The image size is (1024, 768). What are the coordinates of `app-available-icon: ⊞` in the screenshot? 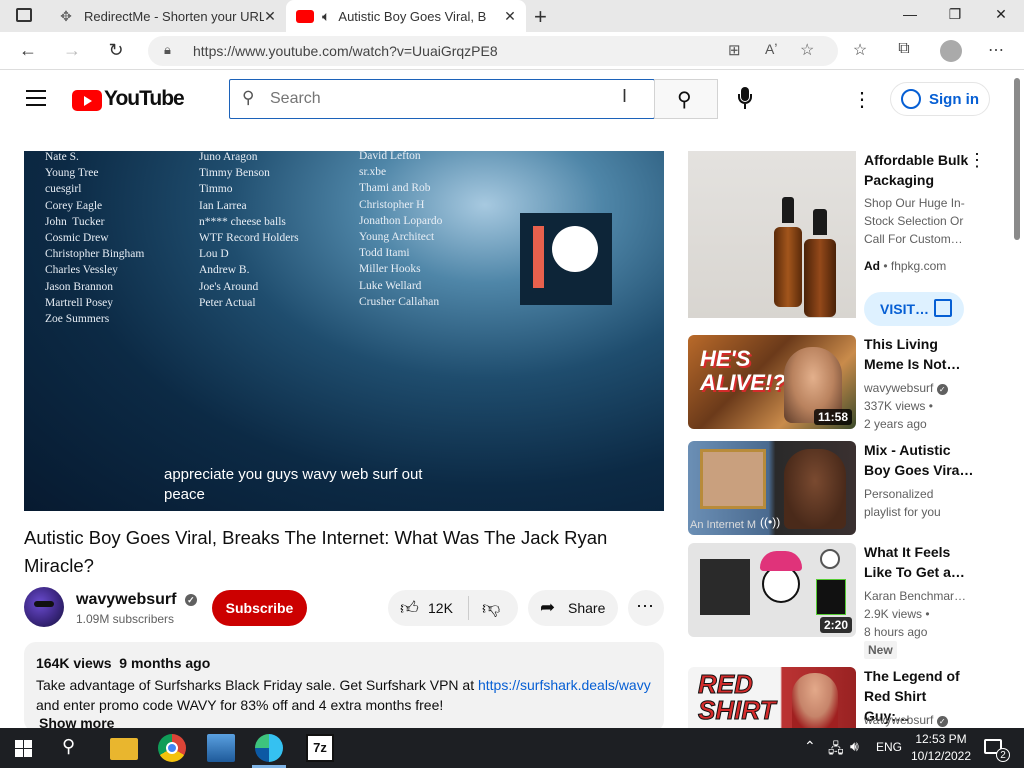 It's located at (734, 50).